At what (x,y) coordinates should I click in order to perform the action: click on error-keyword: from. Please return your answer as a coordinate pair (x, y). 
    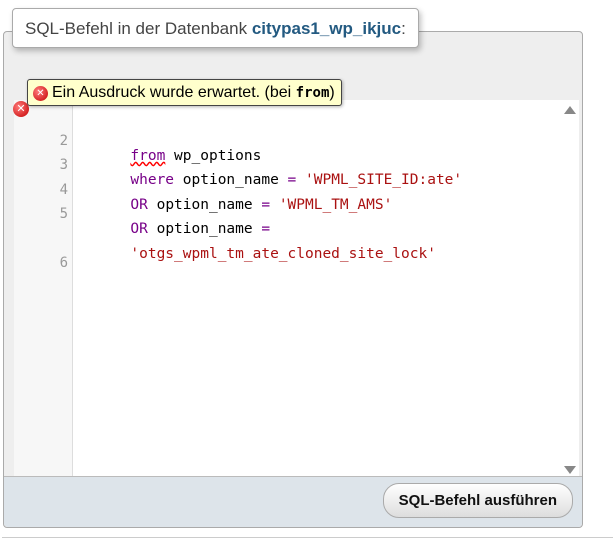
    Looking at the image, I should click on (312, 93).